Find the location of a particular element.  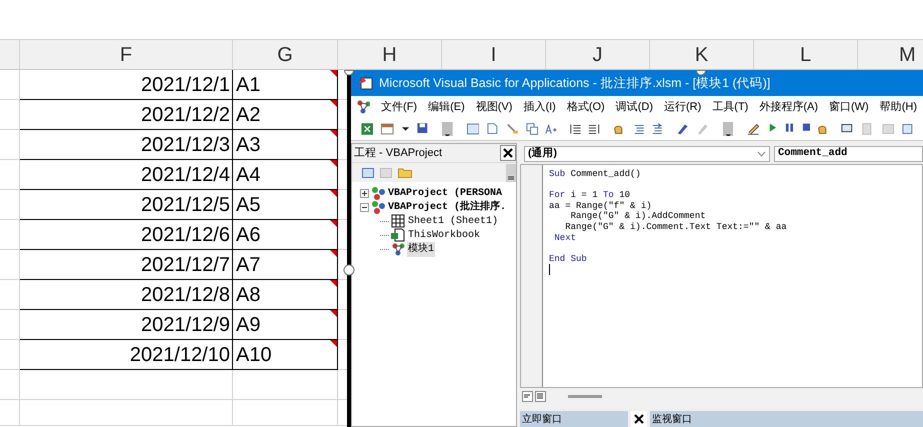

column-header: G is located at coordinates (285, 55).